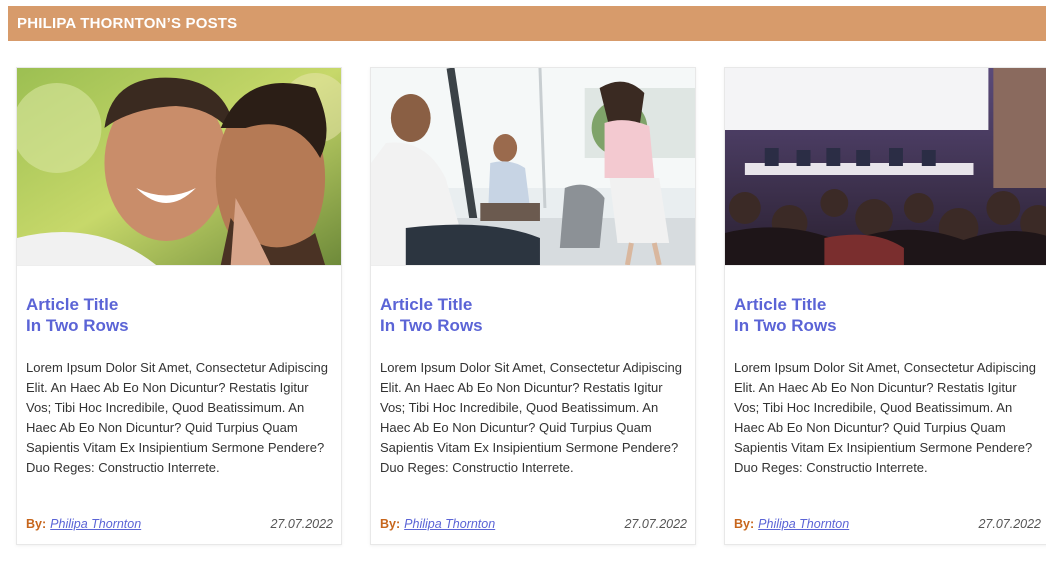 Image resolution: width=1046 pixels, height=562 pixels. I want to click on meeting-photo-image, so click(533, 166).